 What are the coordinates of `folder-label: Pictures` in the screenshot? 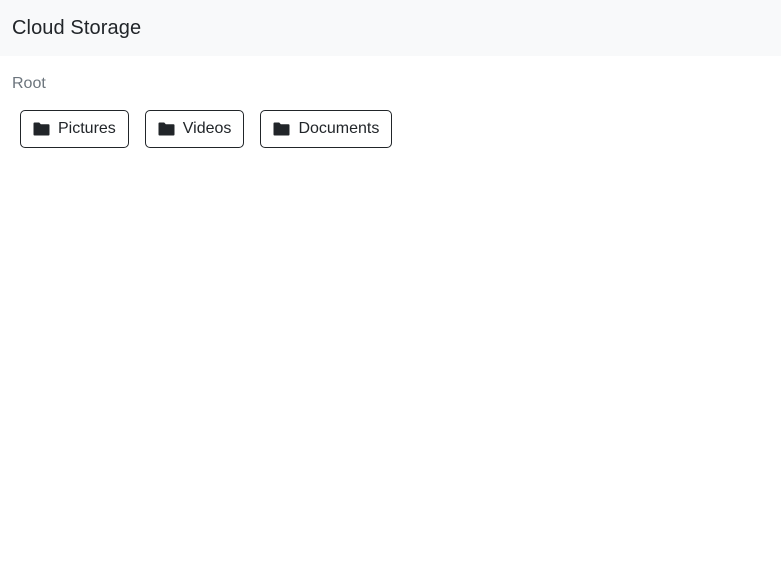 It's located at (87, 128).